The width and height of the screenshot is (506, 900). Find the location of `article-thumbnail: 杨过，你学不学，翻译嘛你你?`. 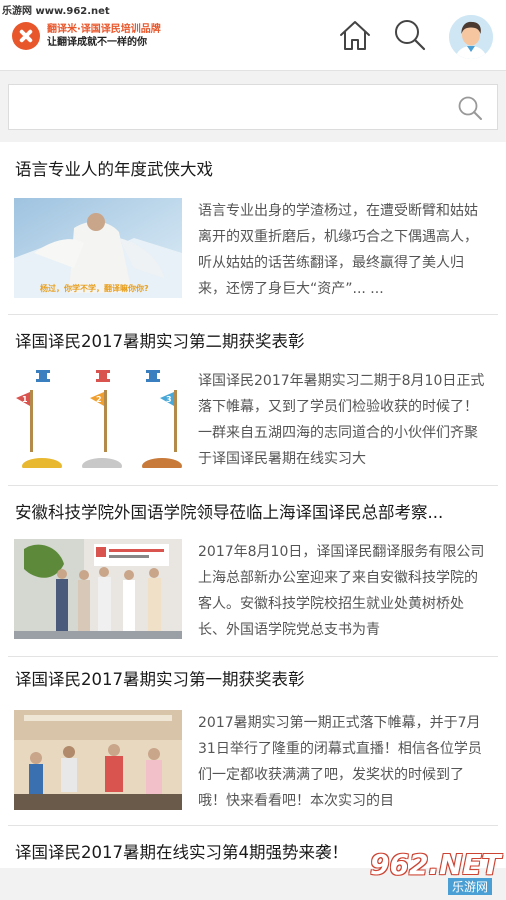

article-thumbnail: 杨过，你学不学，翻译嘛你你? is located at coordinates (98, 248).